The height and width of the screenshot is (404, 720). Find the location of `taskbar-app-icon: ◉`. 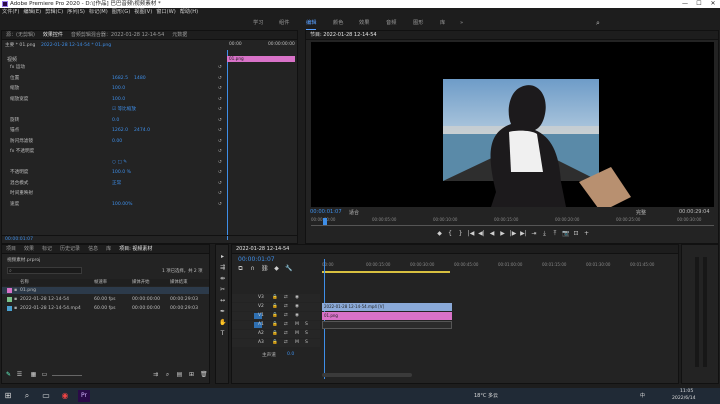

taskbar-app-icon: ◉ is located at coordinates (65, 396).